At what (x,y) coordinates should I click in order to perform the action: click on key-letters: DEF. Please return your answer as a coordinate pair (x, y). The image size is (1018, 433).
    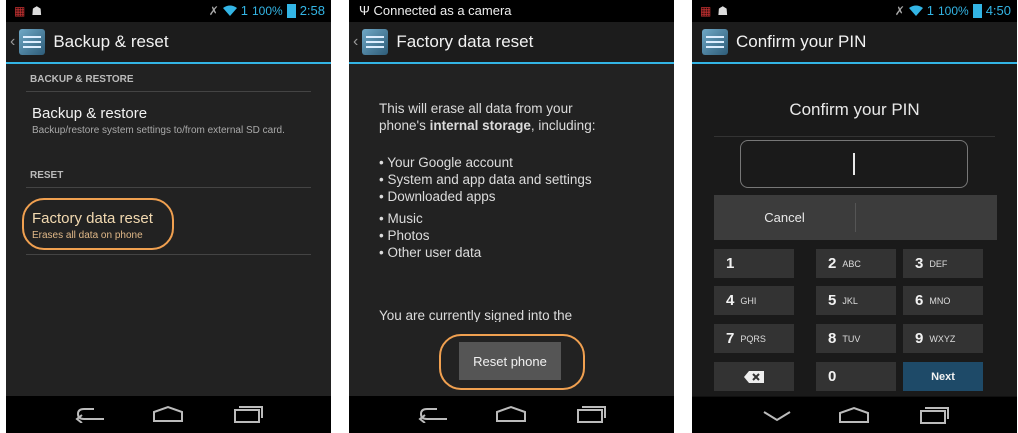
    Looking at the image, I should click on (938, 263).